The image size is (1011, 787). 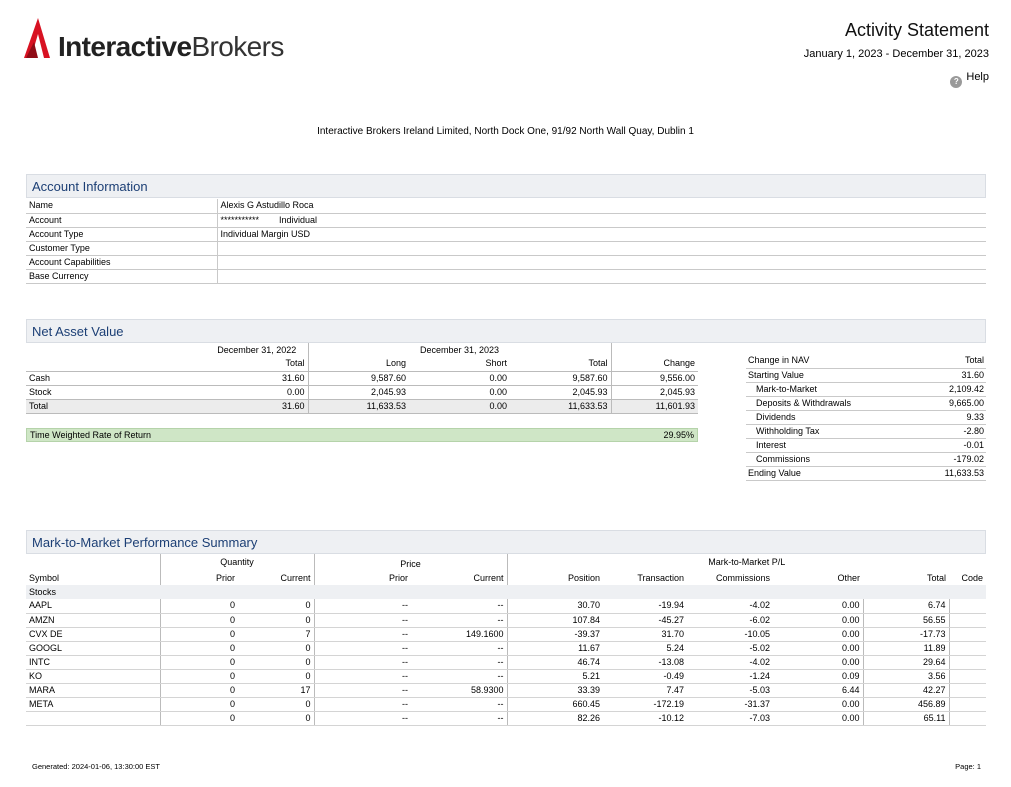 What do you see at coordinates (645, 648) in the screenshot?
I see `mtm-transaction: 5.24` at bounding box center [645, 648].